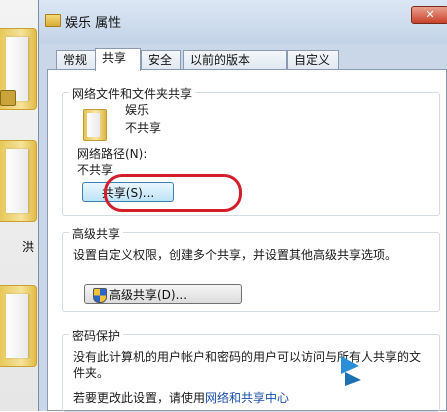 Image resolution: width=447 pixels, height=412 pixels. What do you see at coordinates (235, 255) in the screenshot?
I see `advanced-sharing-description: 设置自定义权限，创建多个共享，并设置其他高级共享选项。` at bounding box center [235, 255].